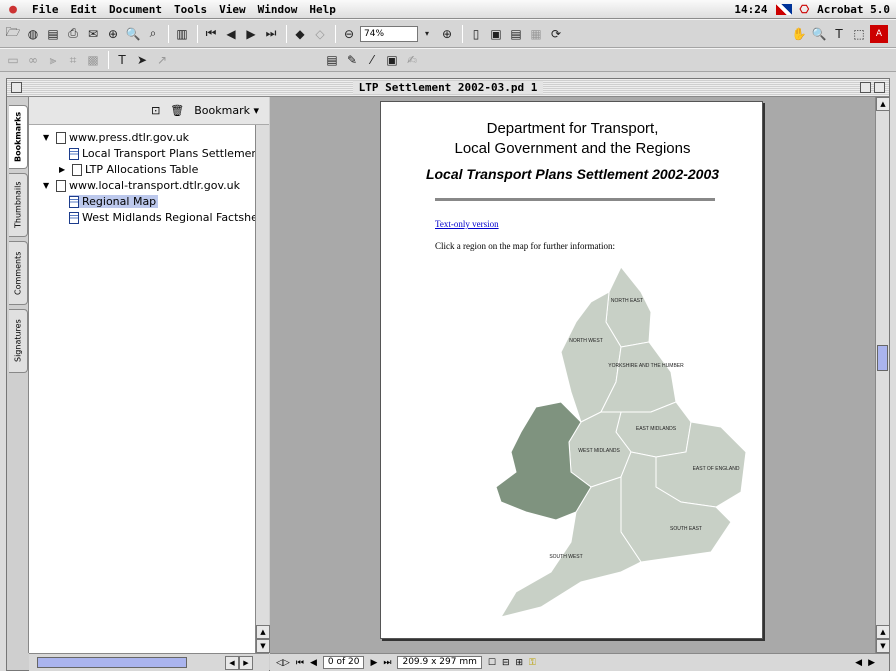  What do you see at coordinates (112, 662) in the screenshot?
I see `nav-scroll-thumb` at bounding box center [112, 662].